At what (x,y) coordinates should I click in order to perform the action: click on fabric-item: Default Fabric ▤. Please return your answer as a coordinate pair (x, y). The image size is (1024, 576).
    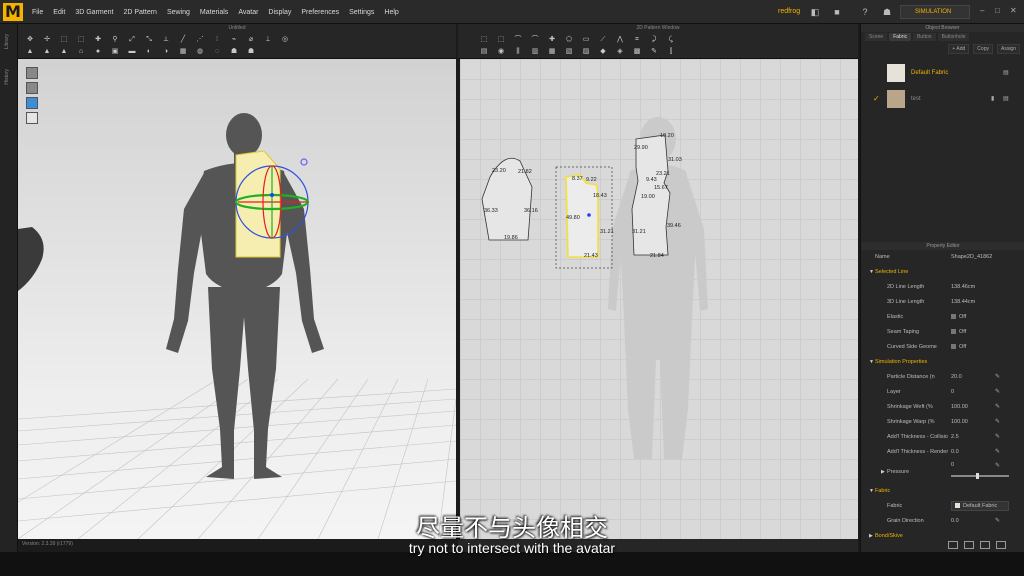
    Looking at the image, I should click on (942, 74).